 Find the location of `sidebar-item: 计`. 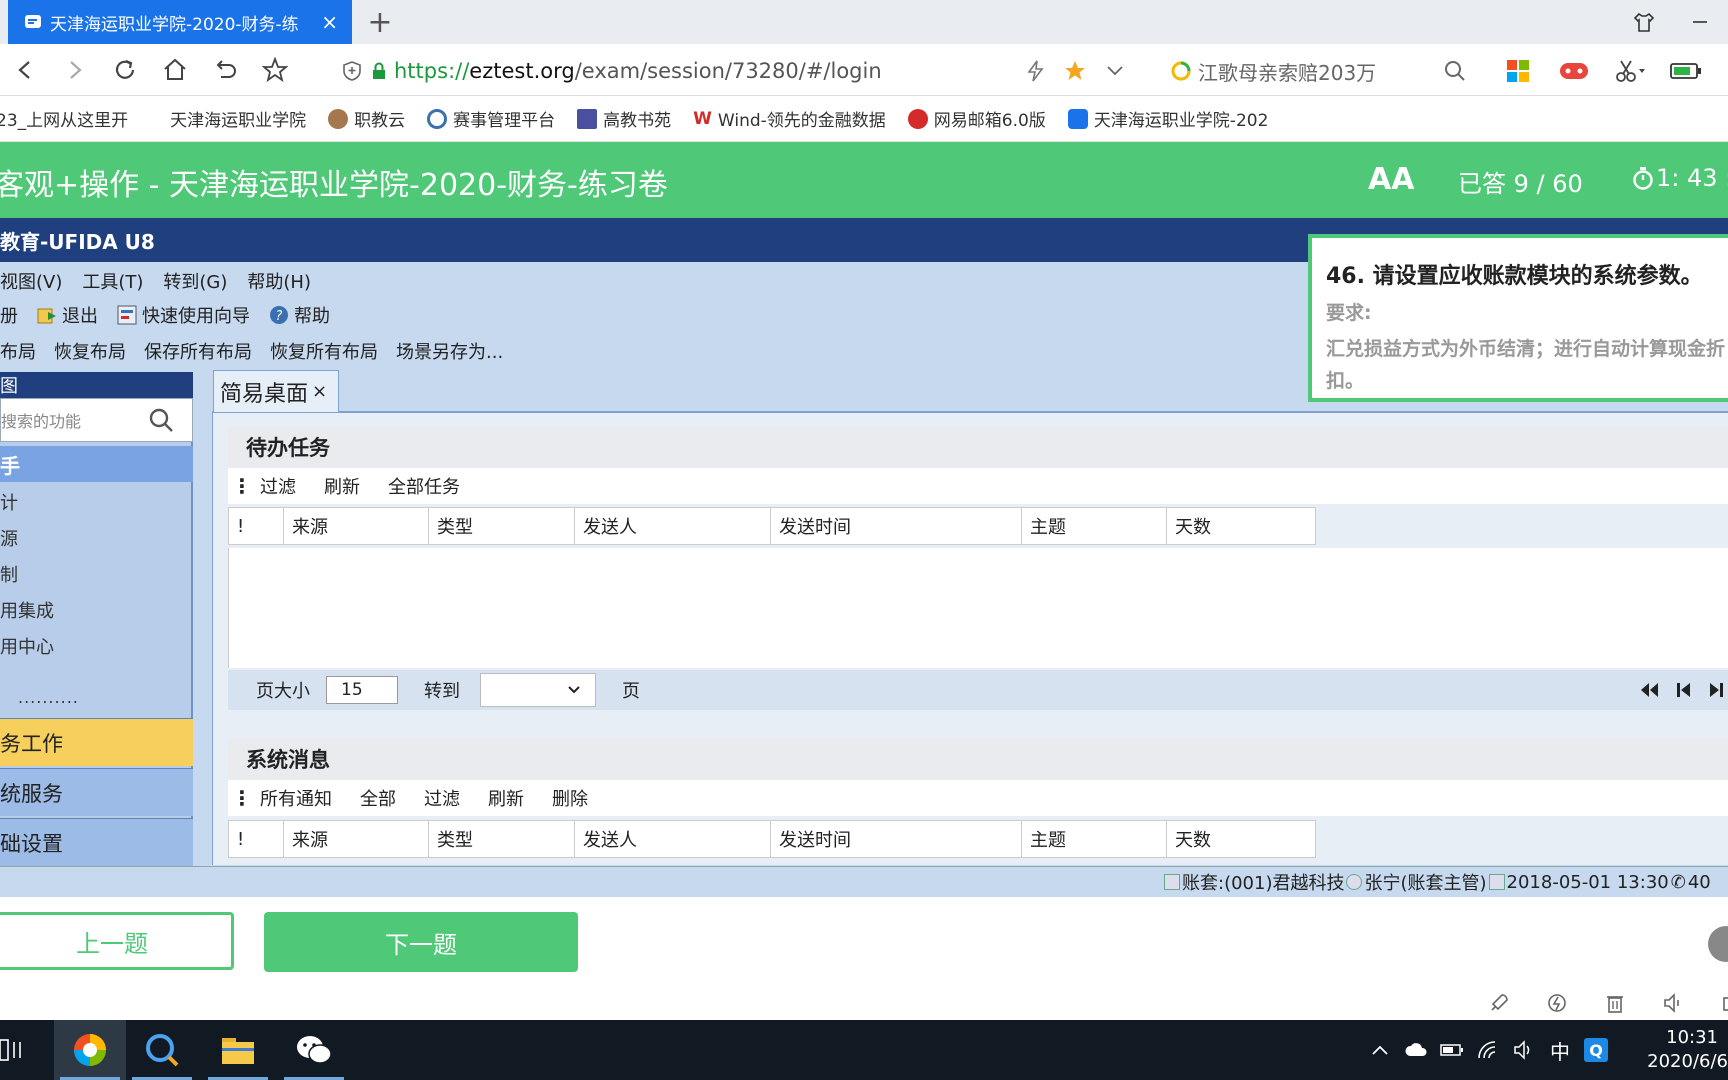

sidebar-item: 计 is located at coordinates (96, 502).